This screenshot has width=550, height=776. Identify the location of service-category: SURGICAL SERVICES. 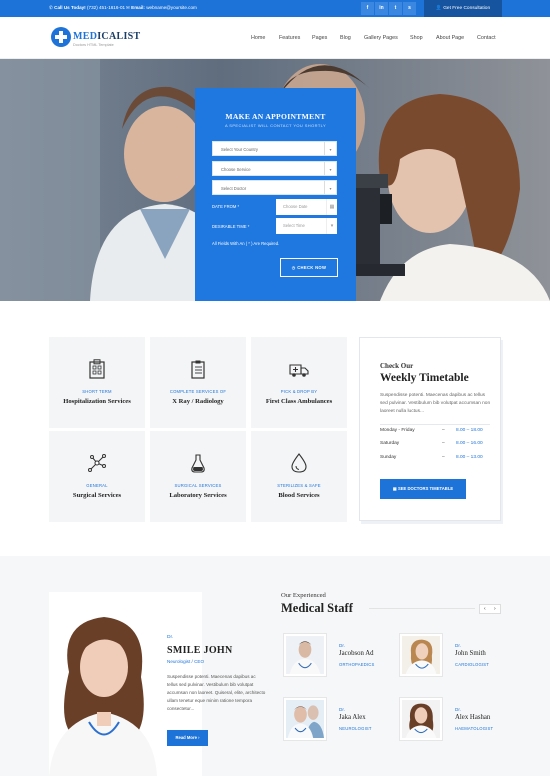
(198, 485).